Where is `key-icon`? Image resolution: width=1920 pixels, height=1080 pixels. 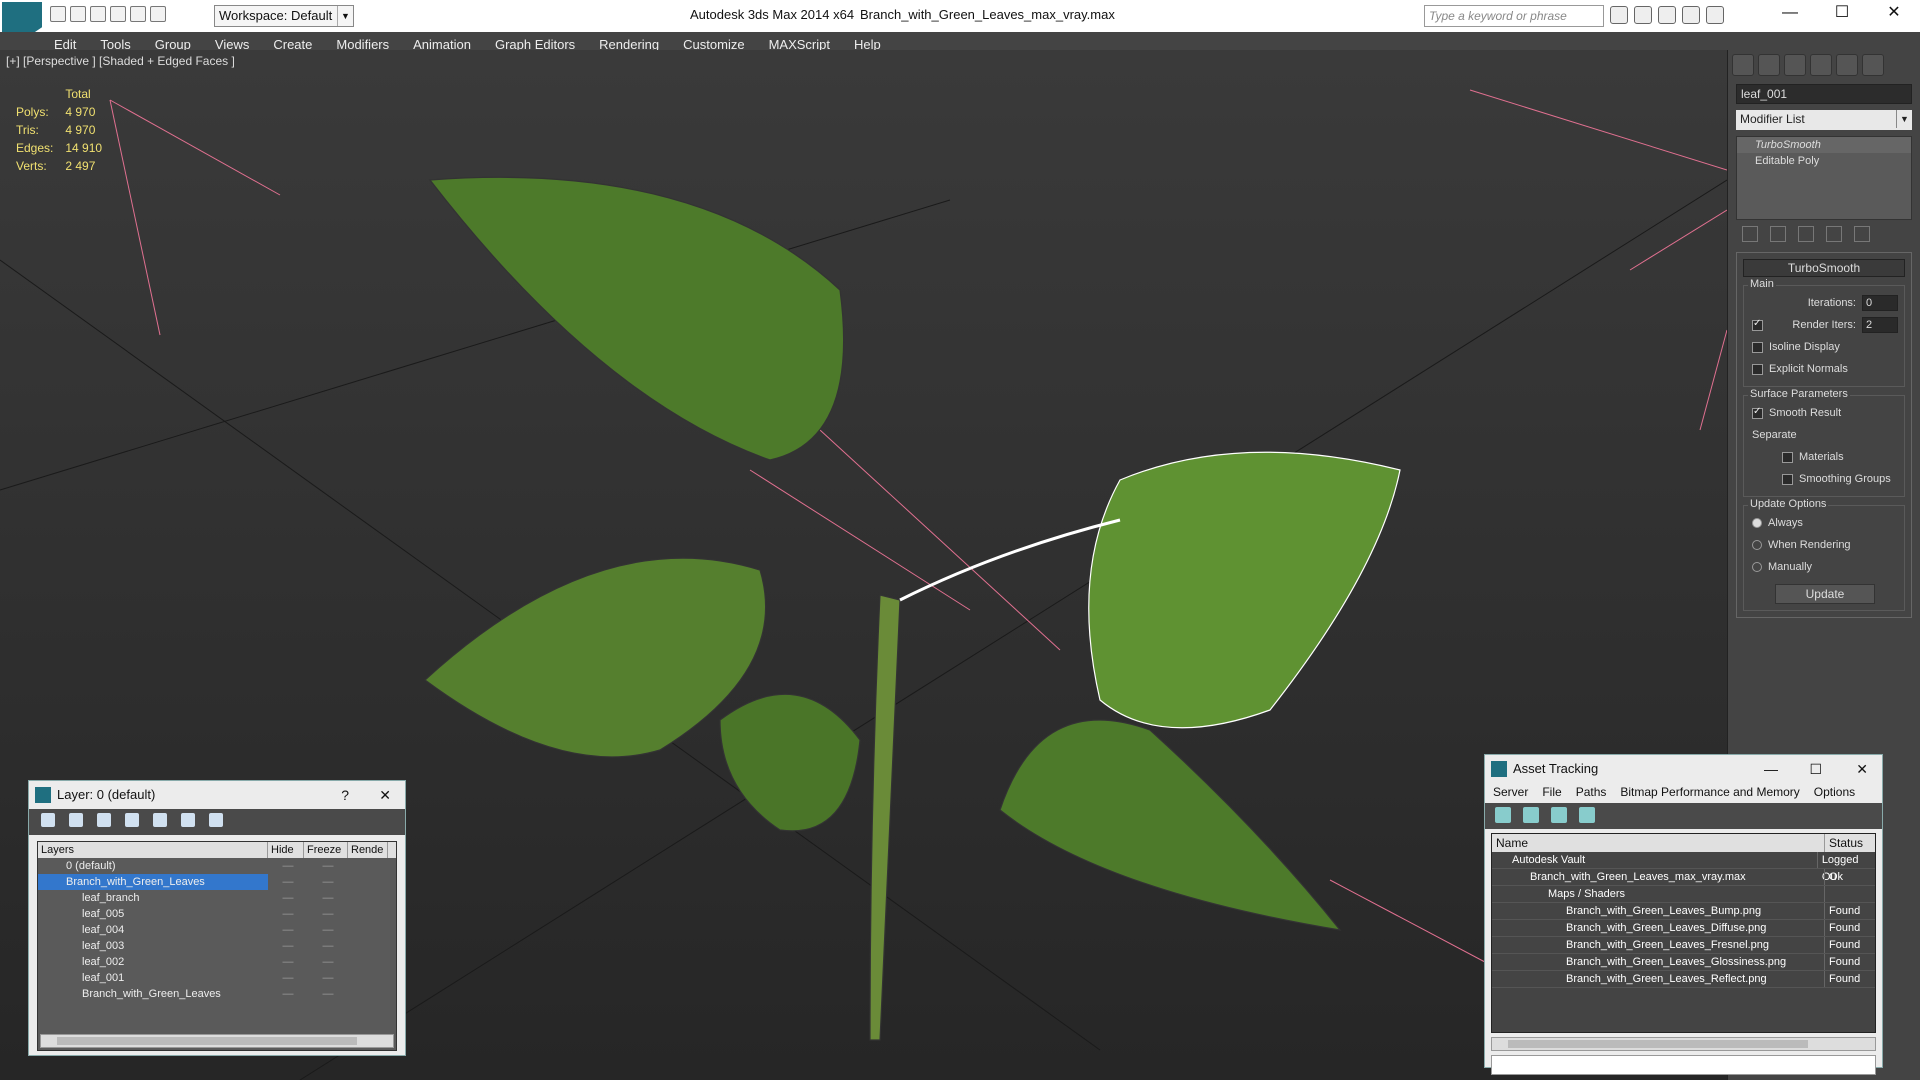
key-icon is located at coordinates (1643, 15).